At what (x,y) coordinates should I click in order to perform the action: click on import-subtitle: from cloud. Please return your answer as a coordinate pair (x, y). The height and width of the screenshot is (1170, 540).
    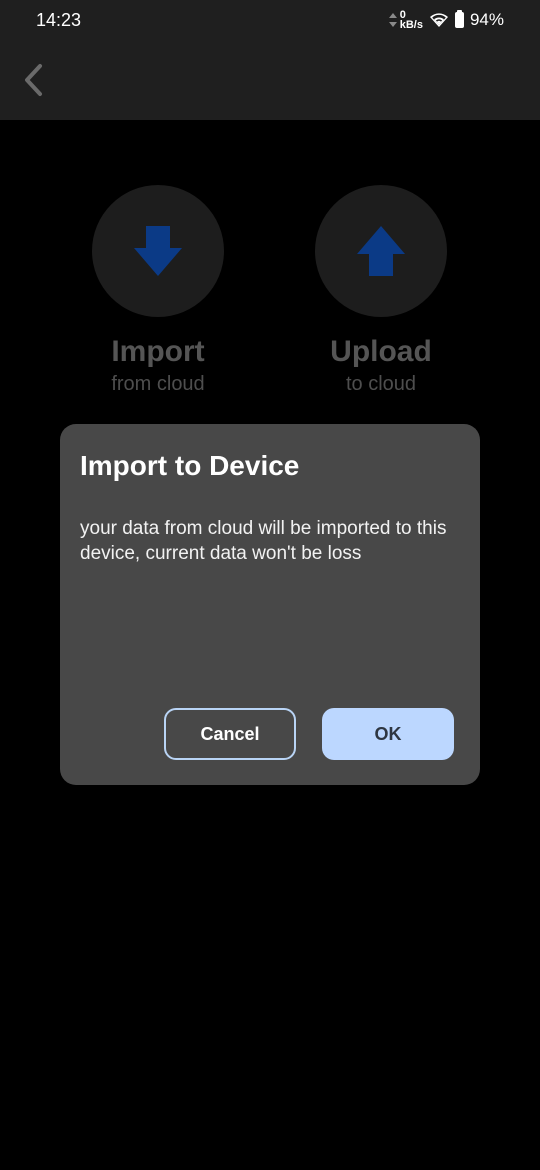
    Looking at the image, I should click on (158, 384).